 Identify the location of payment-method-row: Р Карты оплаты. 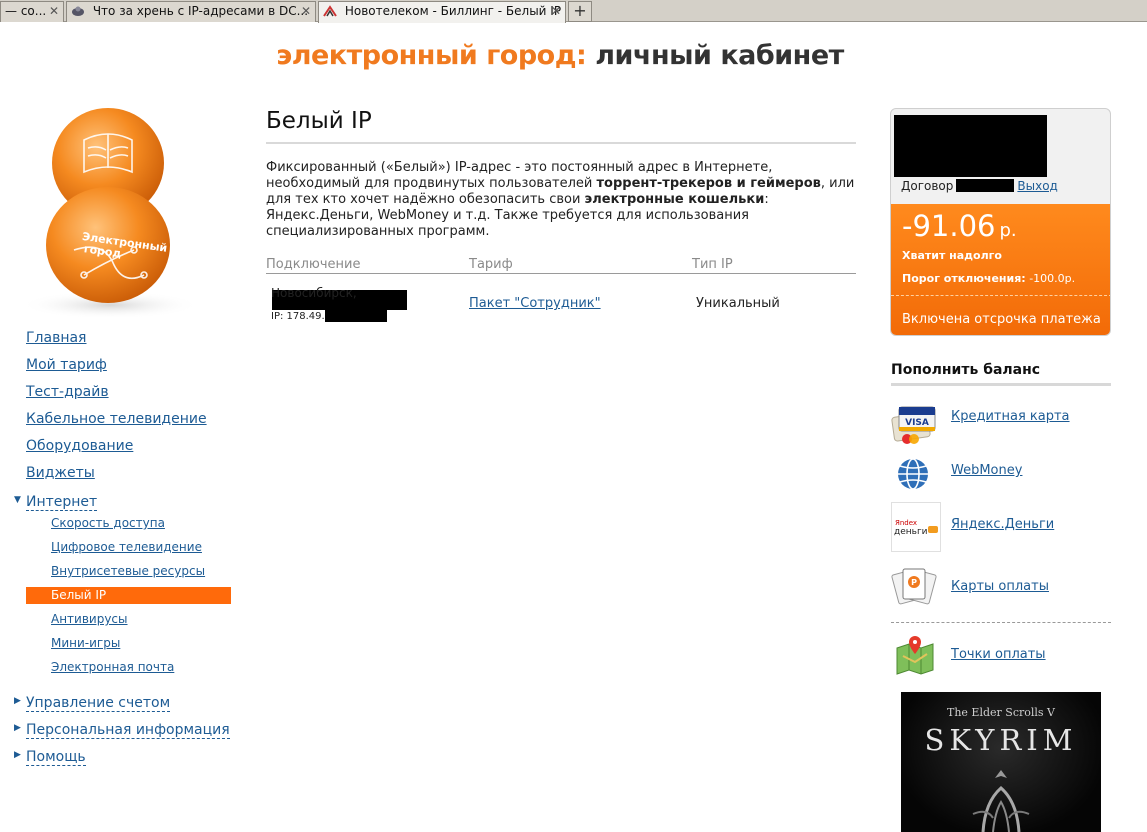
(1001, 589).